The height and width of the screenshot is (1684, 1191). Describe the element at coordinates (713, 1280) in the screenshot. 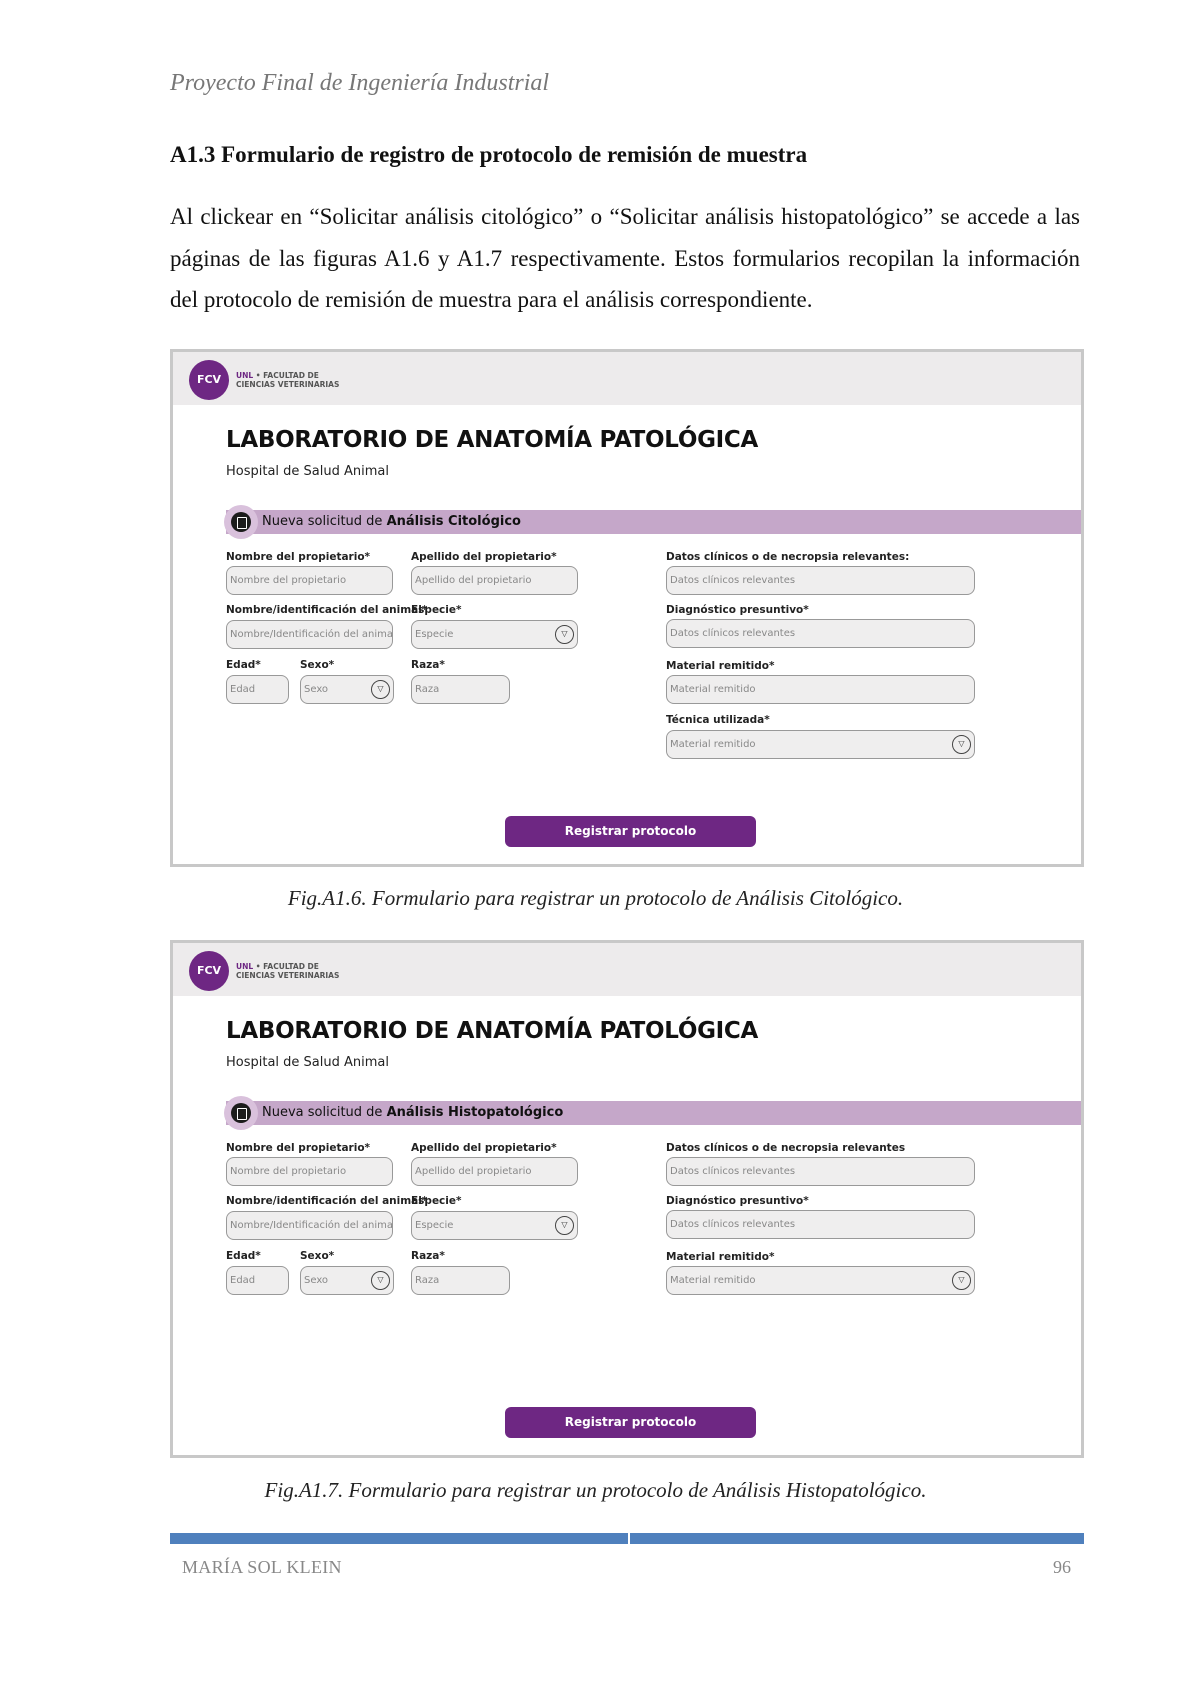

I see `material-placeholder: Material remitido` at that location.